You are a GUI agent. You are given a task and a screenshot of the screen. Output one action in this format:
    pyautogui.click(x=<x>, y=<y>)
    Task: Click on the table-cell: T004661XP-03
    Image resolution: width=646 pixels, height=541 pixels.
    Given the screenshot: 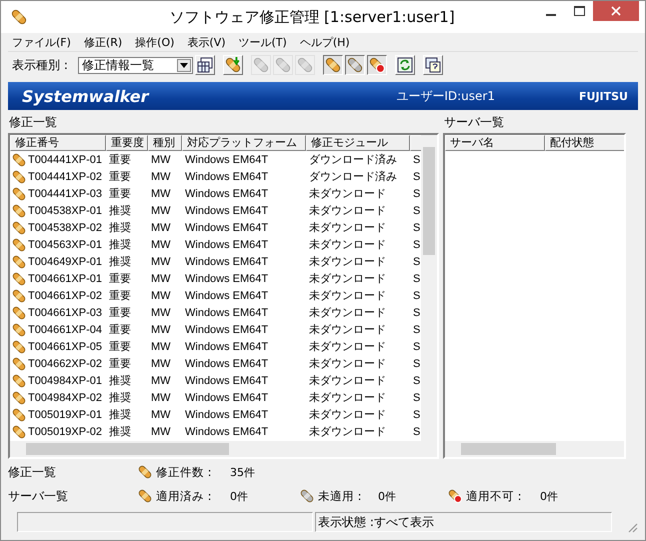 What is the action you would take?
    pyautogui.click(x=58, y=313)
    